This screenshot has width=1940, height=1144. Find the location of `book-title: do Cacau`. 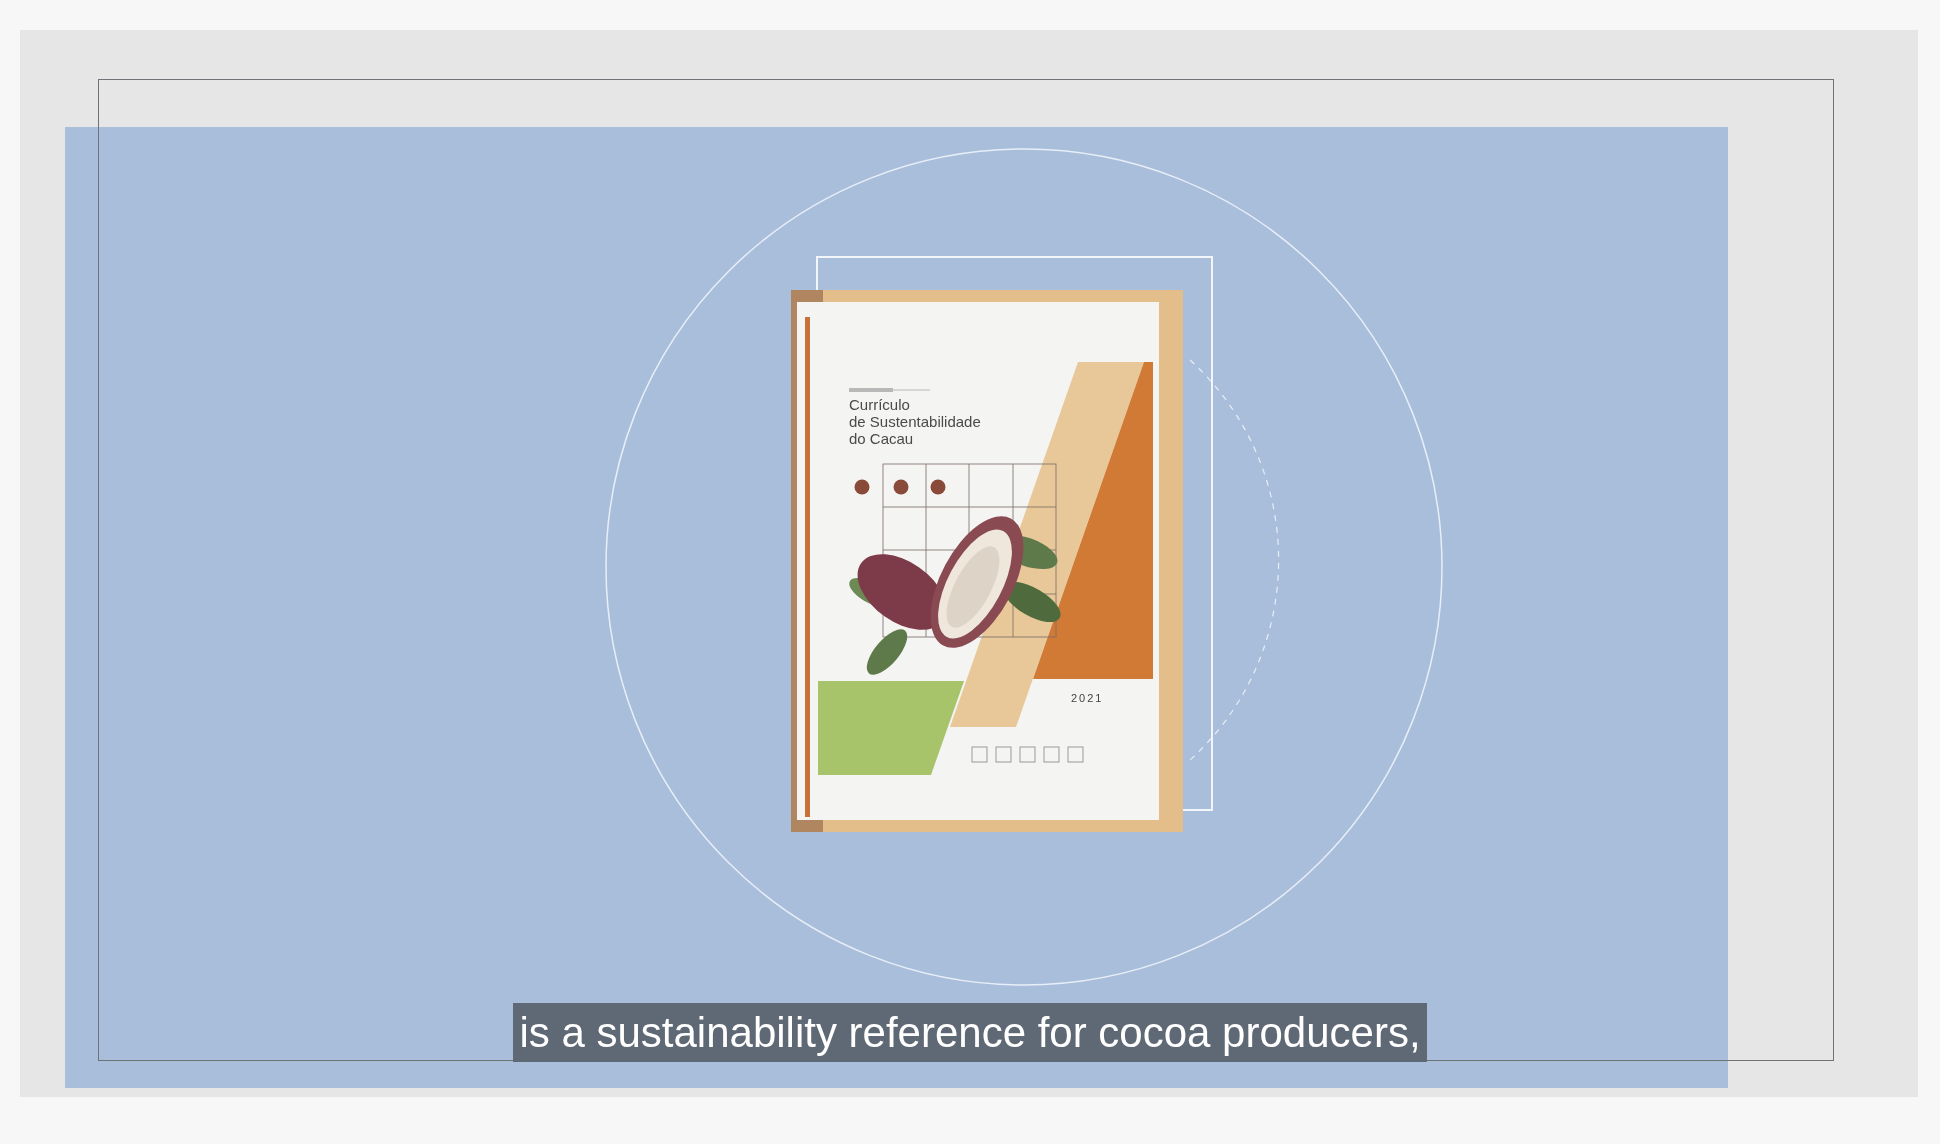

book-title: do Cacau is located at coordinates (882, 438).